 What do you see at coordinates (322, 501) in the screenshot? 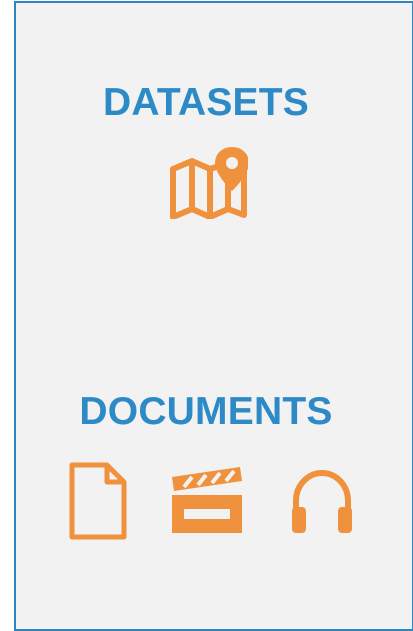
I see `headphones-icon` at bounding box center [322, 501].